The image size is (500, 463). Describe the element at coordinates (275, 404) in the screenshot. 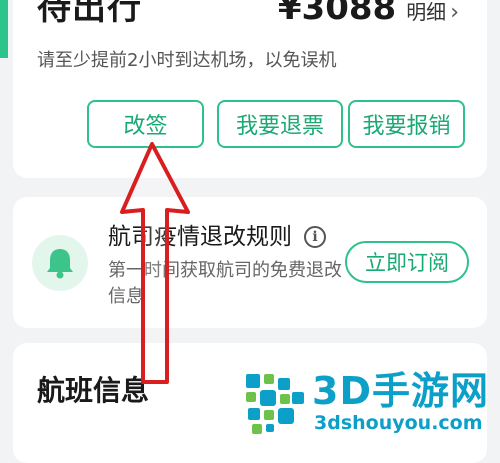

I see `watermark-logo-icon` at that location.